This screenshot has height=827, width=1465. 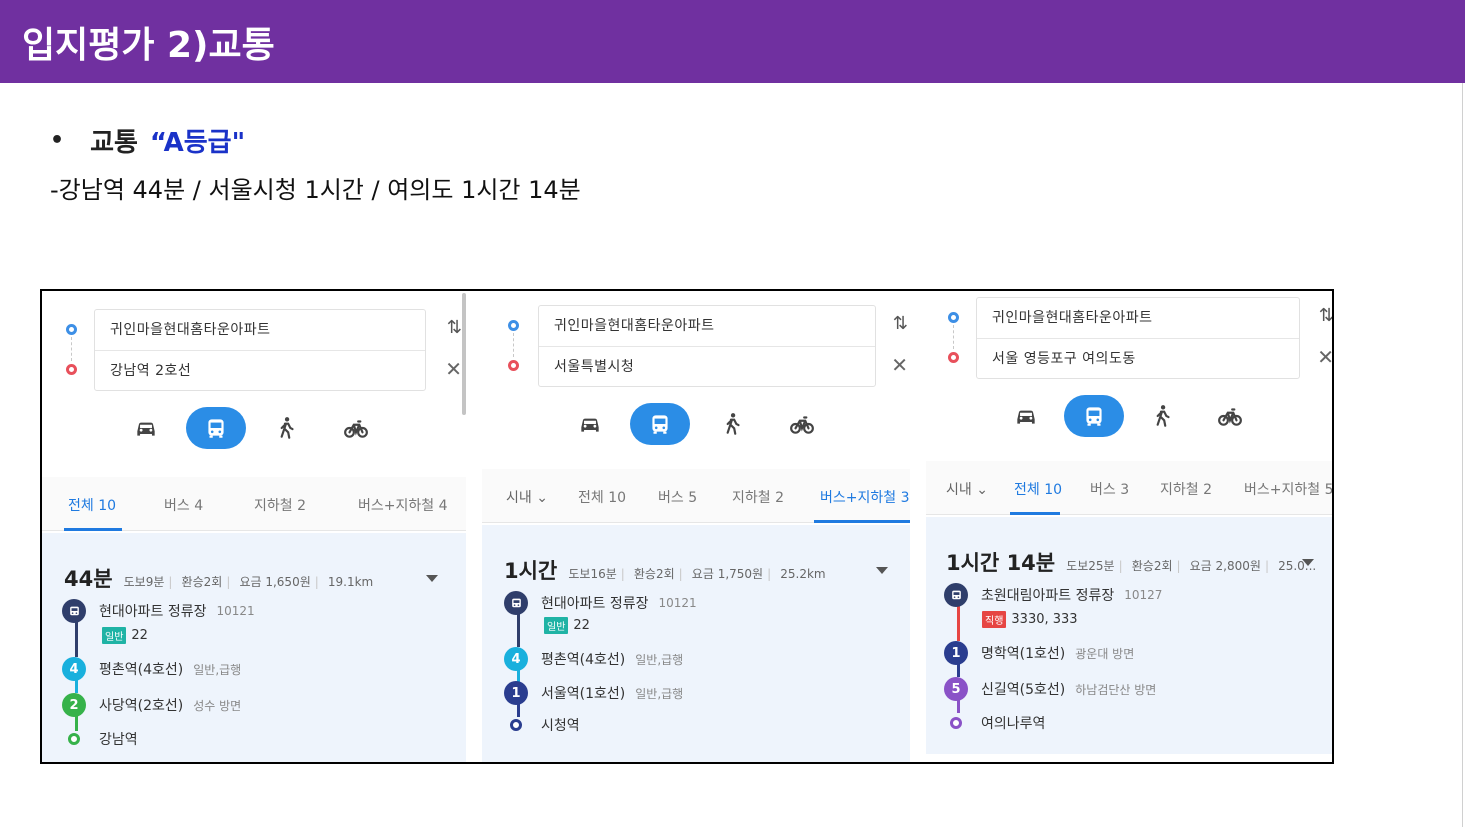 I want to click on route-inputs: 귀인마을현대홈타운아파트 서울특별시청, so click(x=707, y=346).